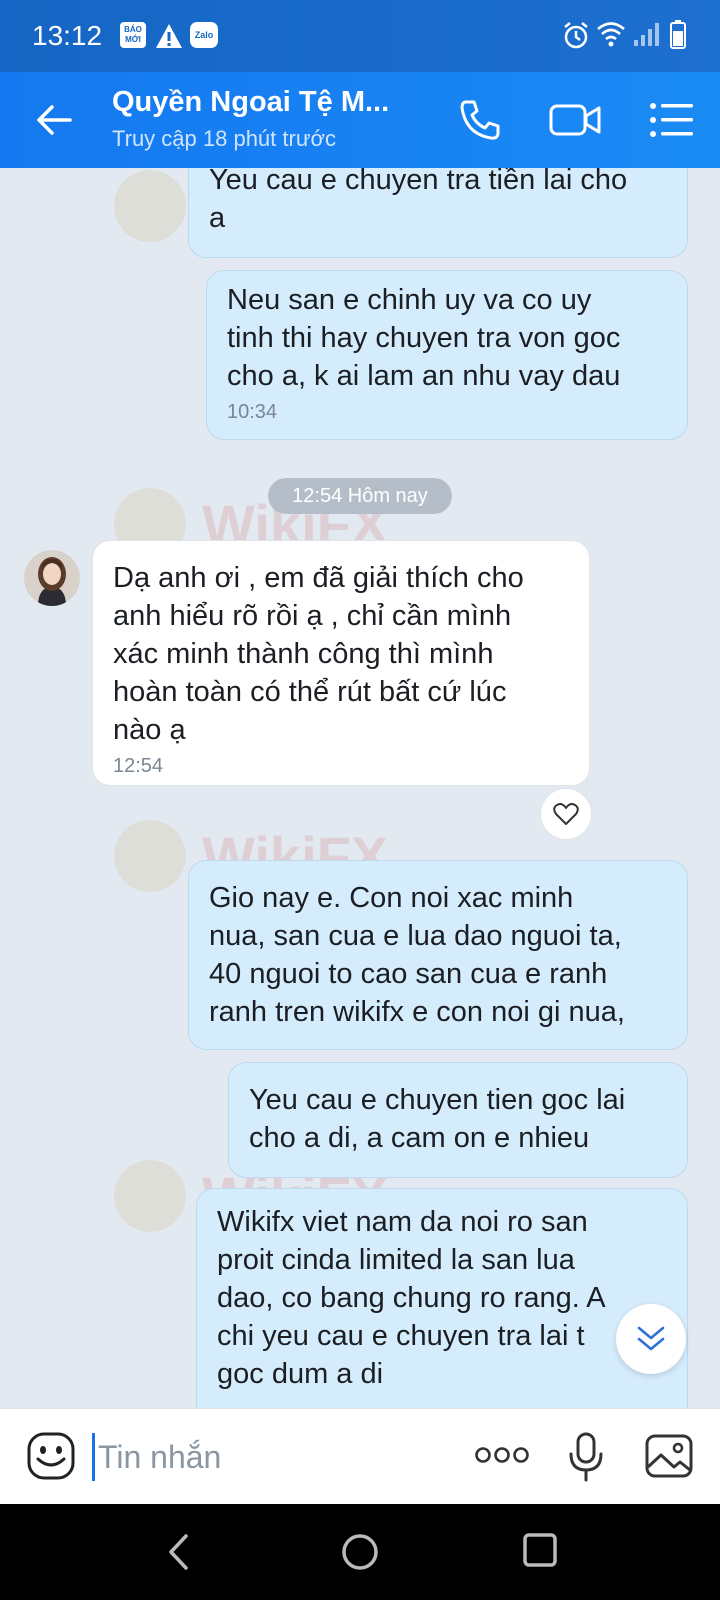 The height and width of the screenshot is (1600, 720). What do you see at coordinates (252, 412) in the screenshot?
I see `message-time: 10:34` at bounding box center [252, 412].